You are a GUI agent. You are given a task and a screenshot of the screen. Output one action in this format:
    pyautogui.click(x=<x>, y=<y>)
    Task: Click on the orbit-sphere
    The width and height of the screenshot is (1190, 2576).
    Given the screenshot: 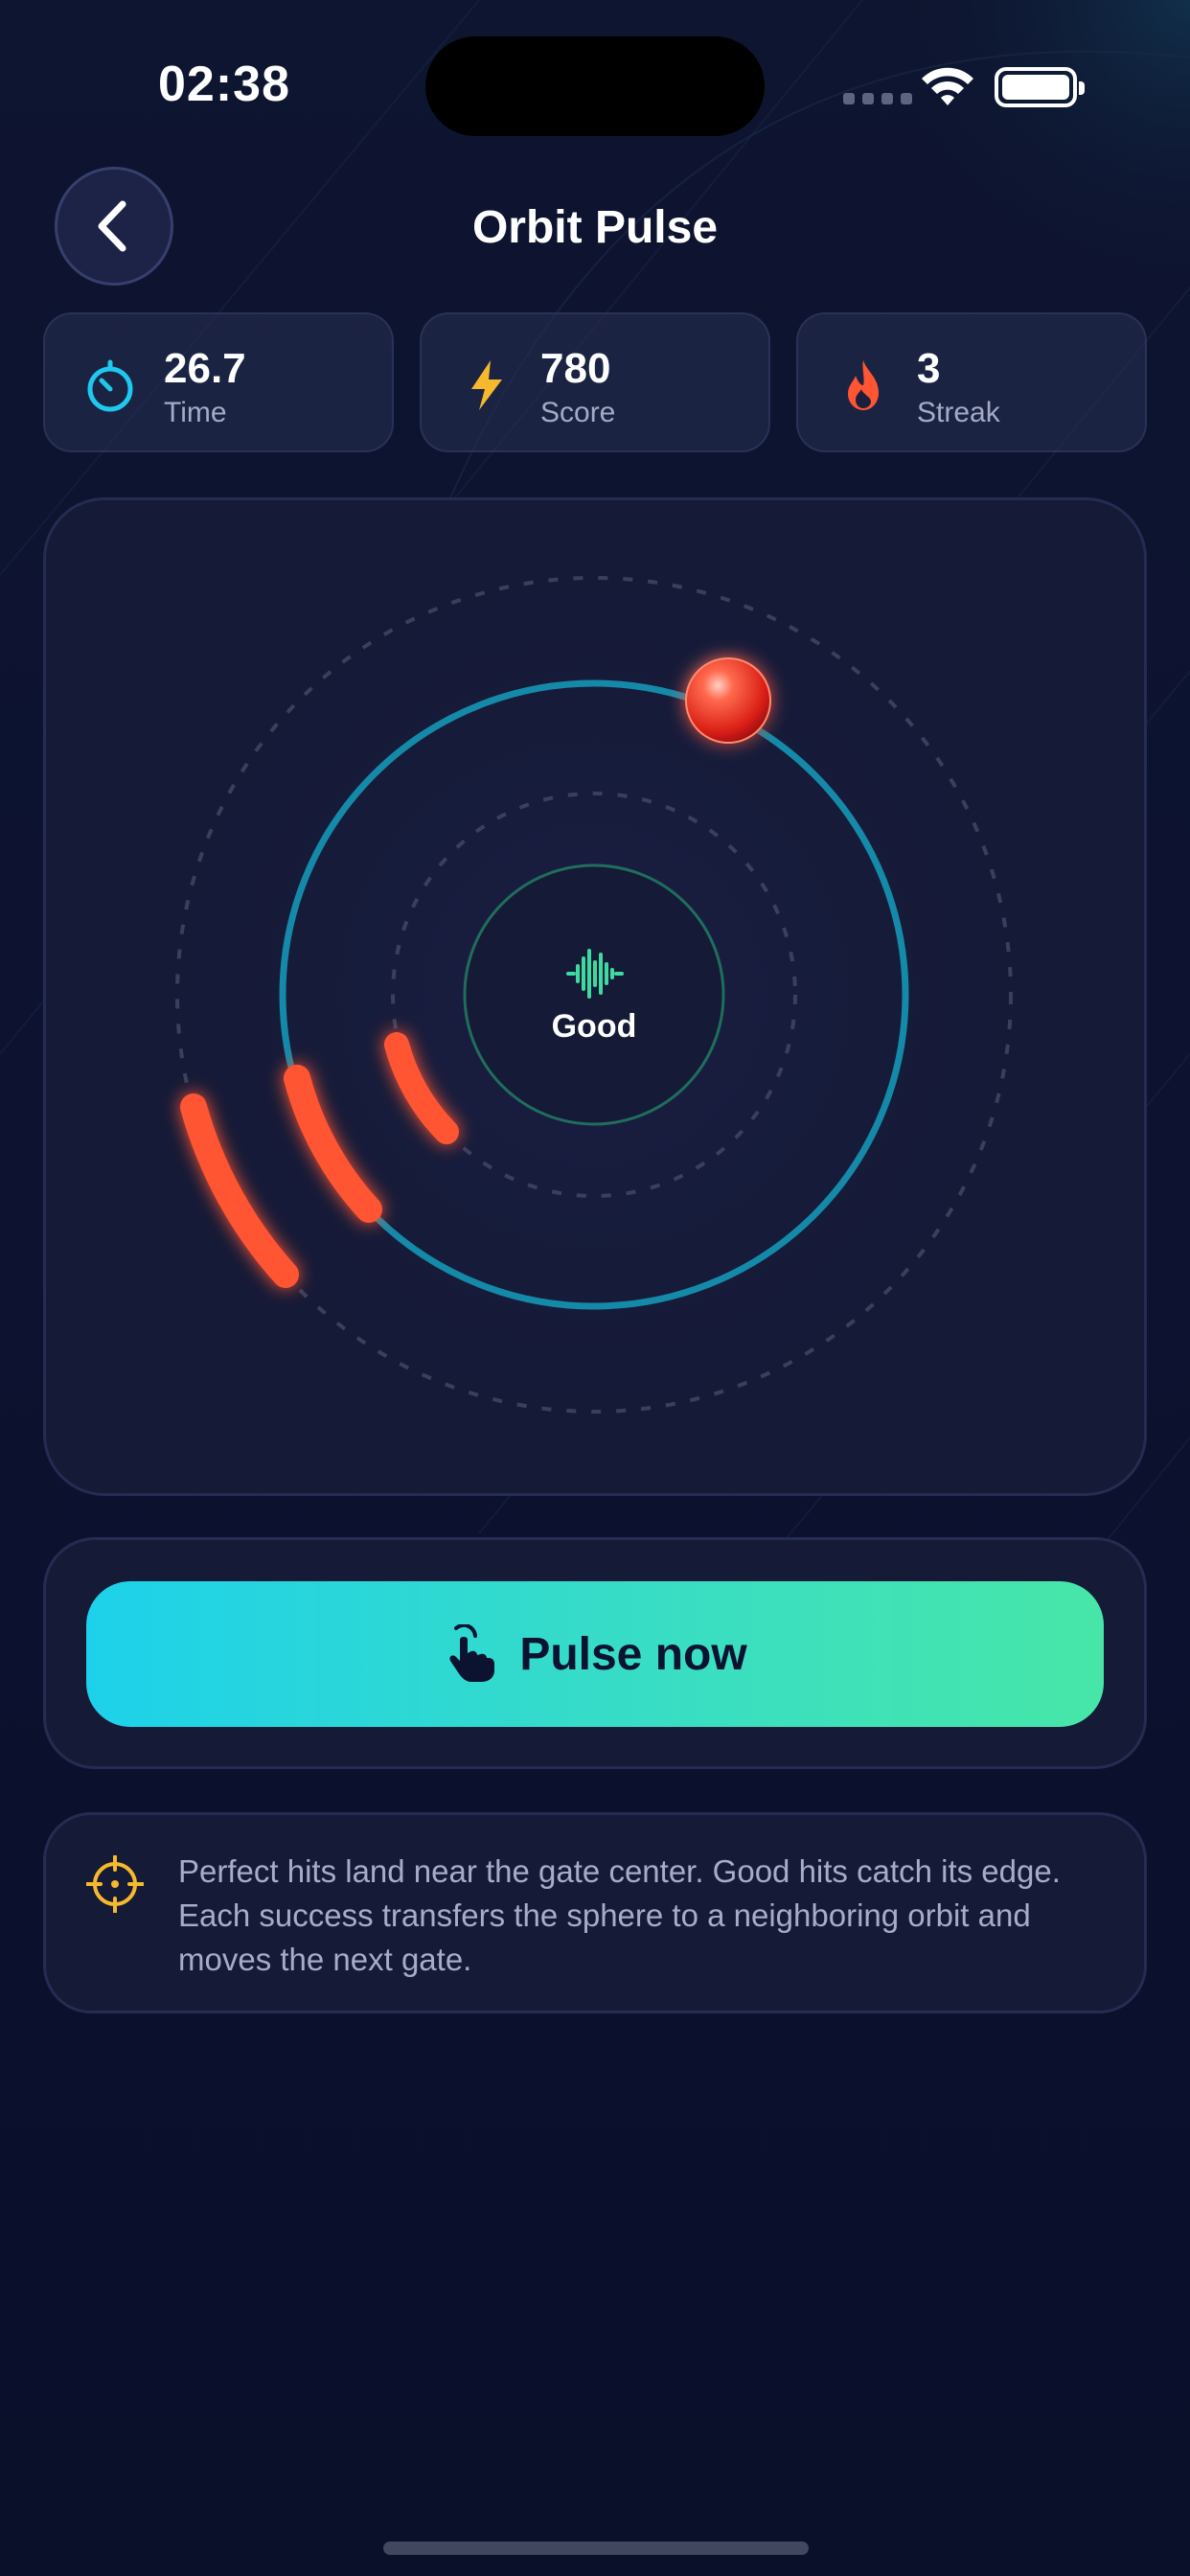 What is the action you would take?
    pyautogui.click(x=728, y=700)
    